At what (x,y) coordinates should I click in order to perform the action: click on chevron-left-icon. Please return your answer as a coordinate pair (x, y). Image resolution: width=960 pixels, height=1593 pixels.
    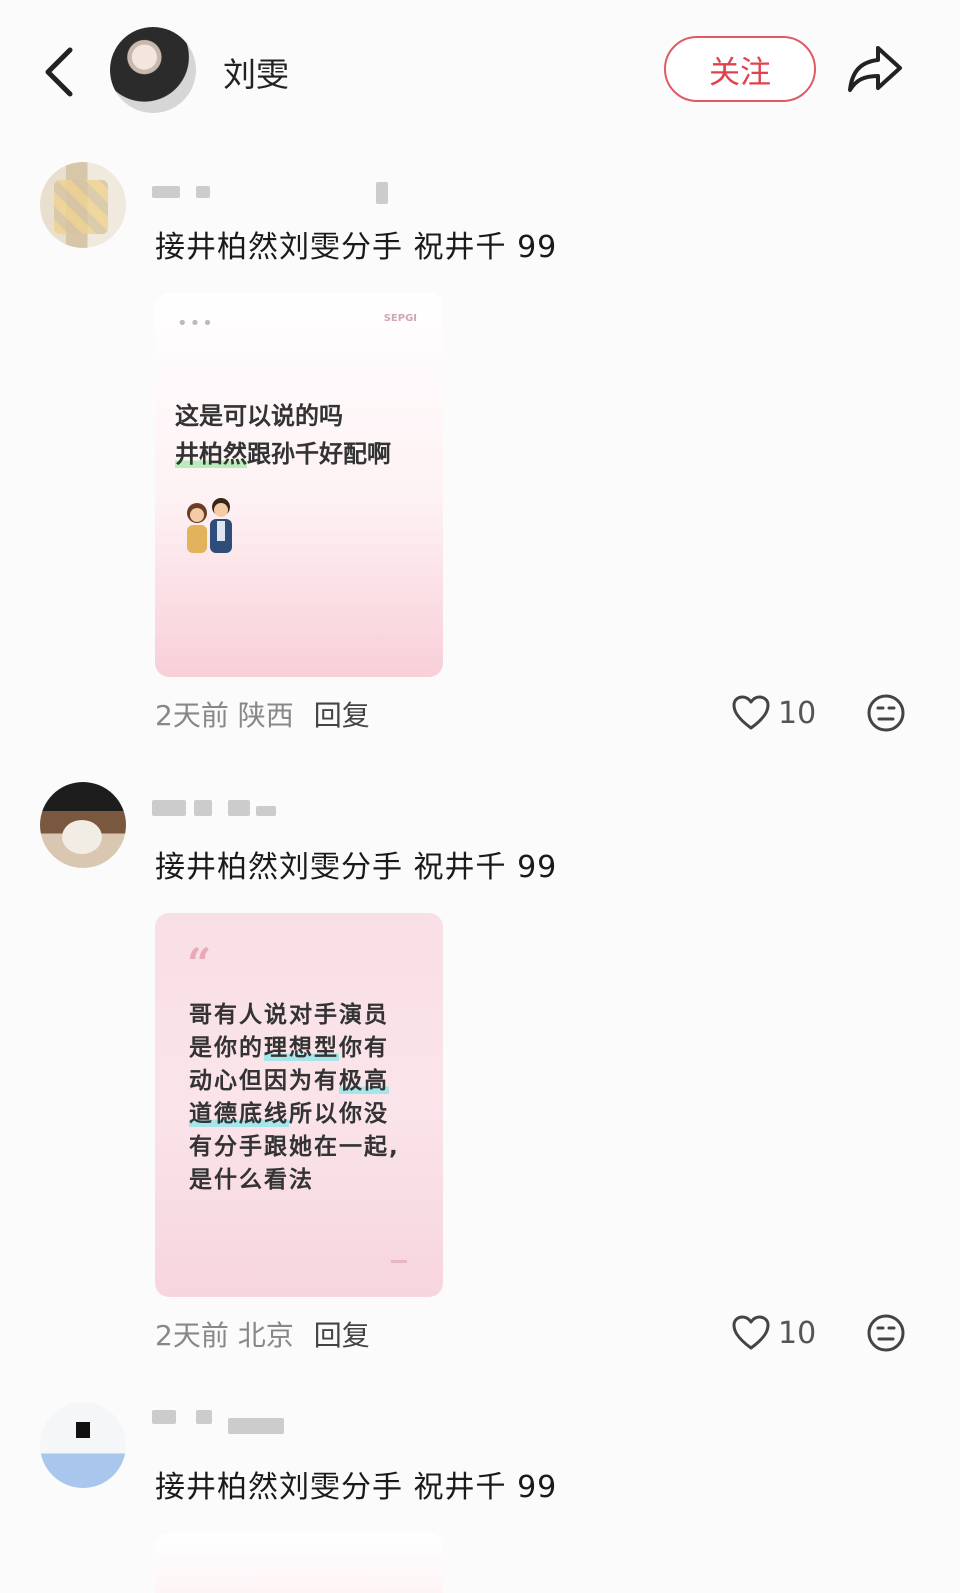
    Looking at the image, I should click on (58, 72).